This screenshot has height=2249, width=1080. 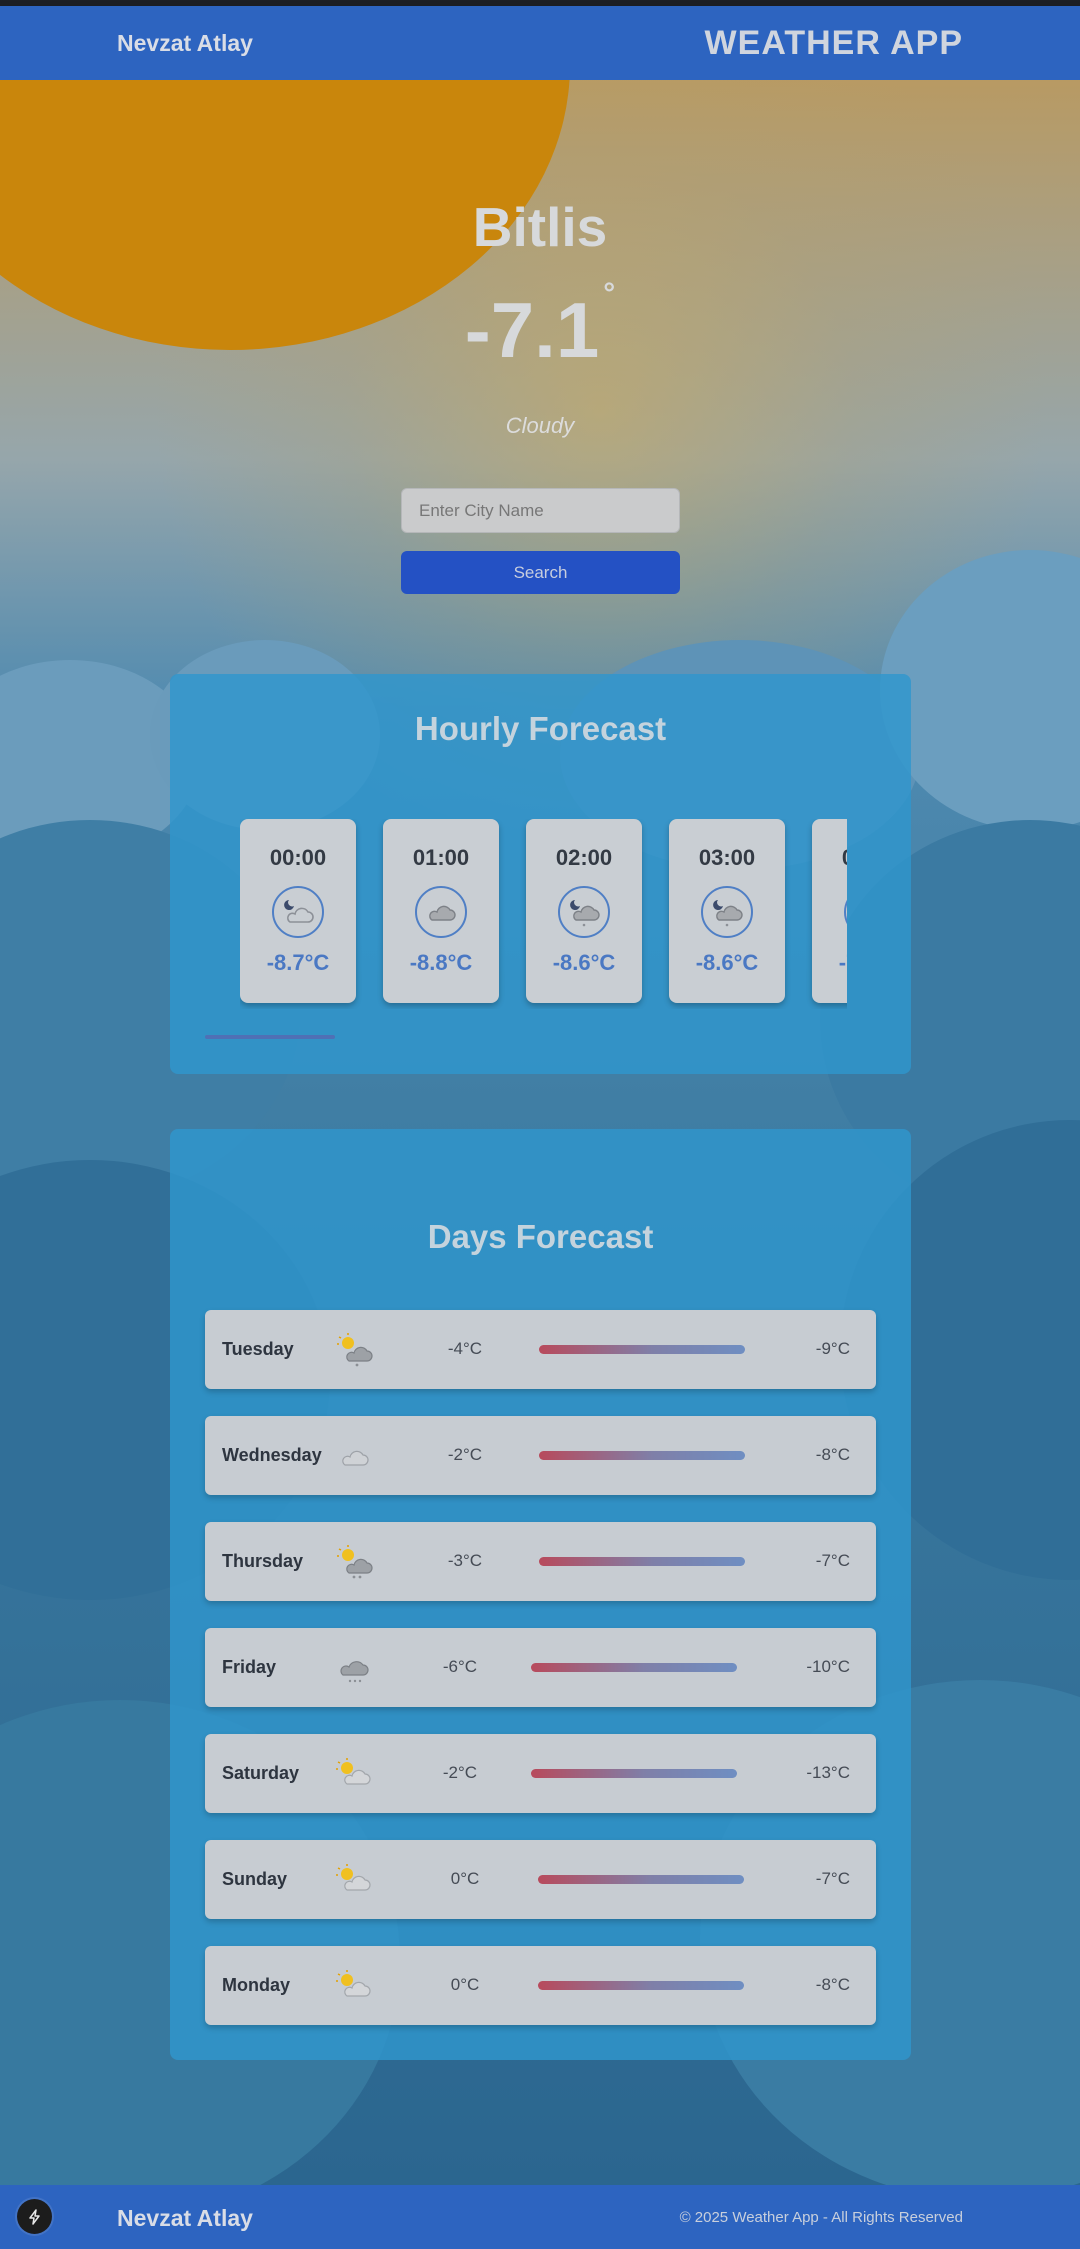 I want to click on day-row: Friday -6°C -10°C, so click(x=540, y=1667).